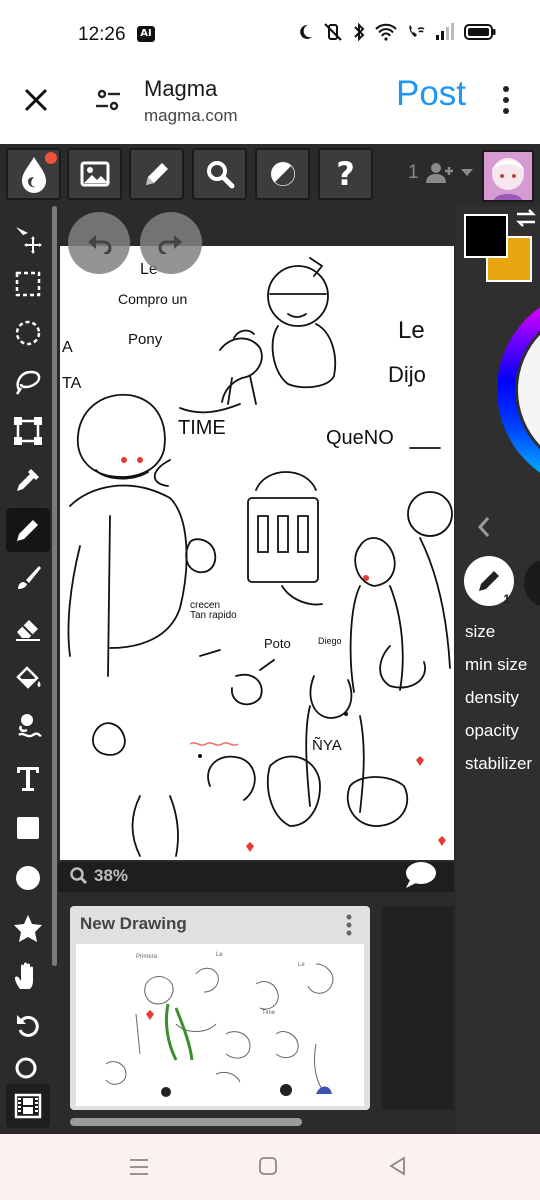 The height and width of the screenshot is (1200, 540). What do you see at coordinates (277, 643) in the screenshot?
I see `doodle-text: Poto` at bounding box center [277, 643].